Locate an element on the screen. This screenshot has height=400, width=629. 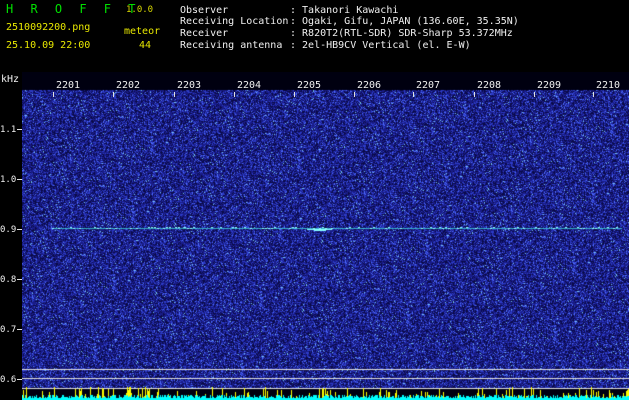
antenna-value: : 2el-HB9CV Vertical (el. E-W) is located at coordinates (380, 45).